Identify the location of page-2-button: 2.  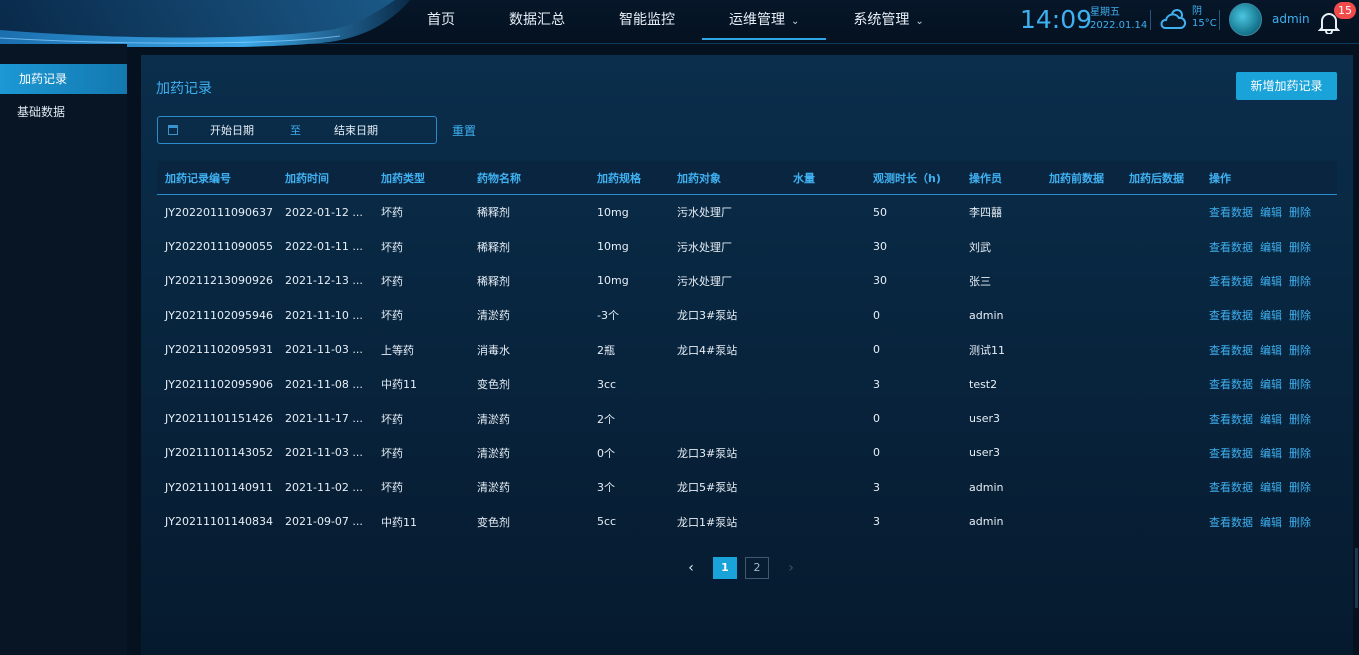
(757, 568).